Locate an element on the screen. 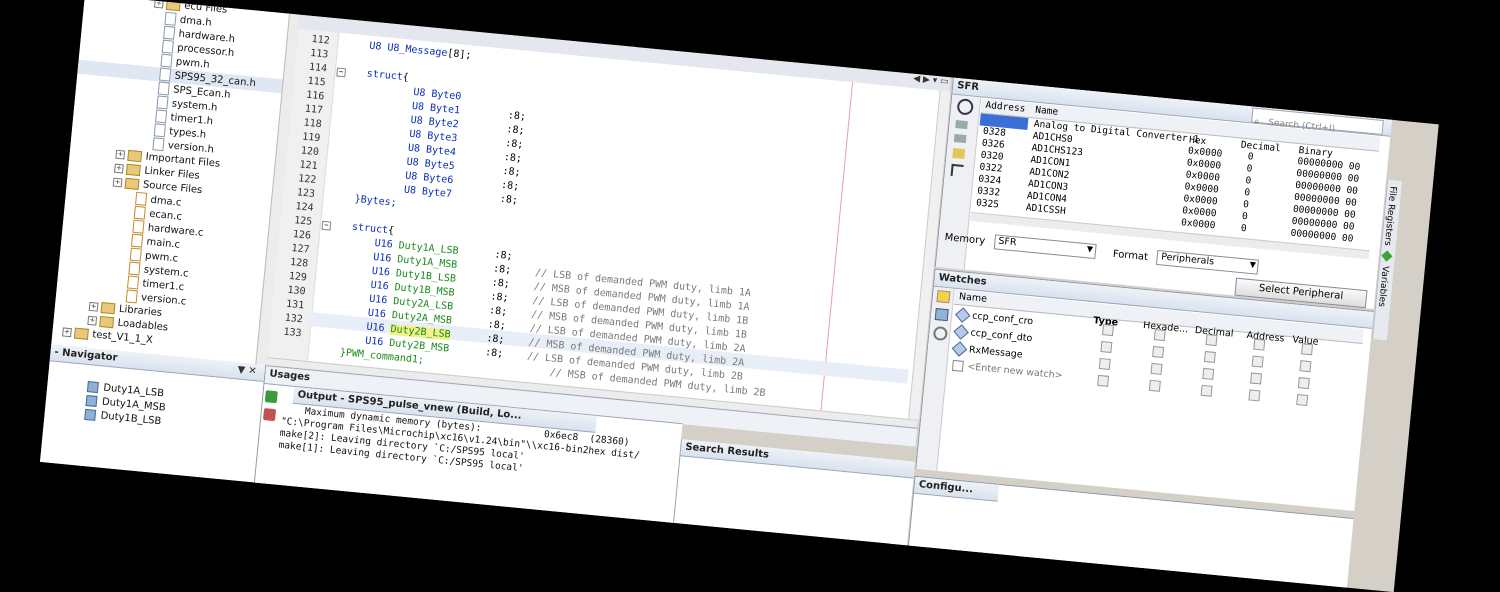  navigator-list: Duty1A_LSB Duty1A_MSB Duty1B_LSB is located at coordinates (126, 404).